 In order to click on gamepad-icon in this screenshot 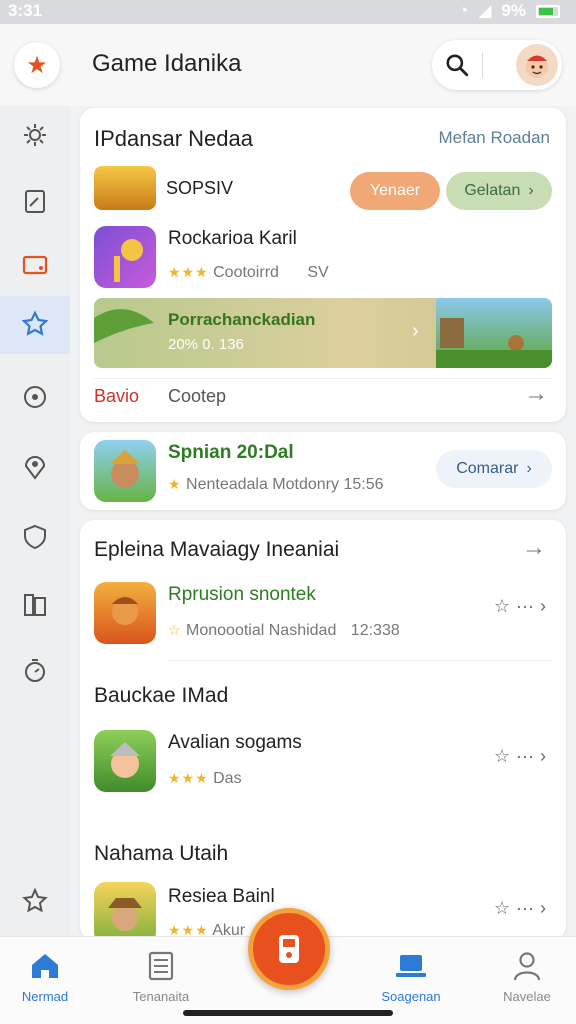, I will do `click(289, 949)`.